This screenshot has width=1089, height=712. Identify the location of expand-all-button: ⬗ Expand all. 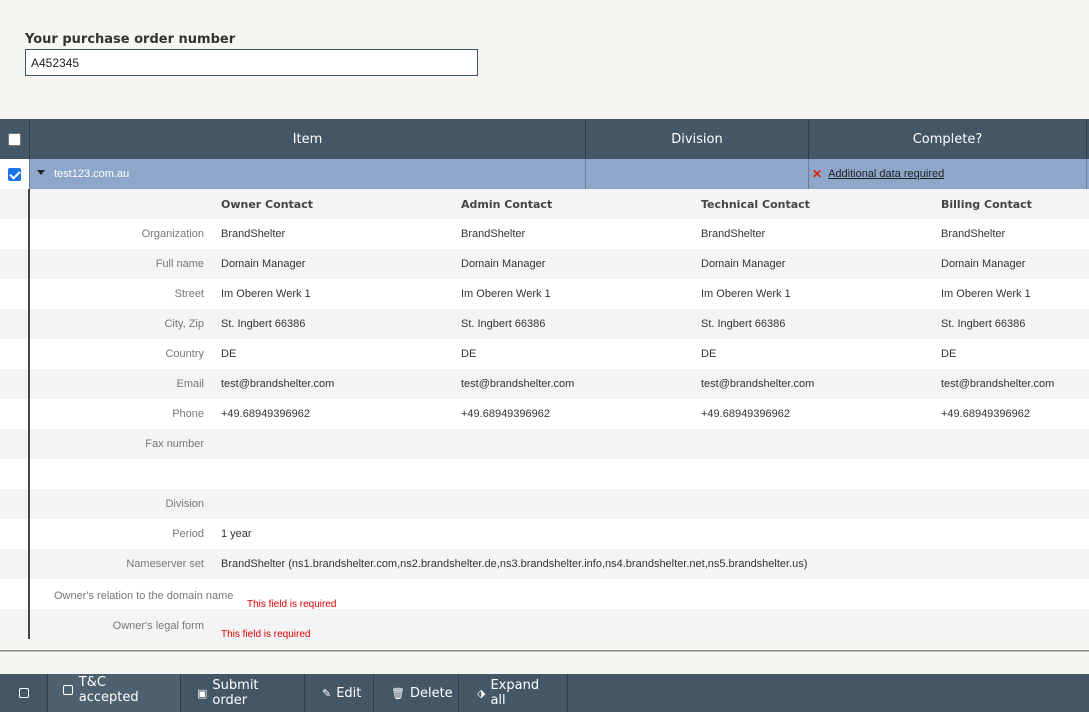
(513, 693).